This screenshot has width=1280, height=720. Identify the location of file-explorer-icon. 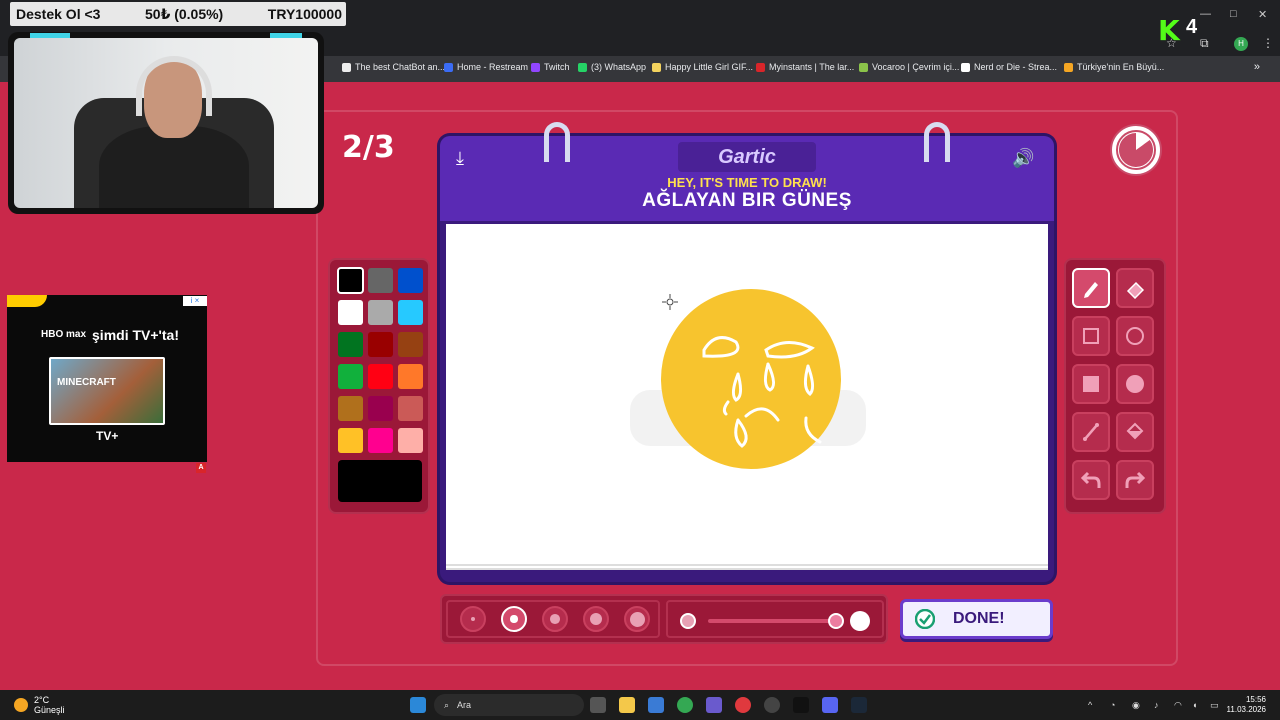
(627, 705).